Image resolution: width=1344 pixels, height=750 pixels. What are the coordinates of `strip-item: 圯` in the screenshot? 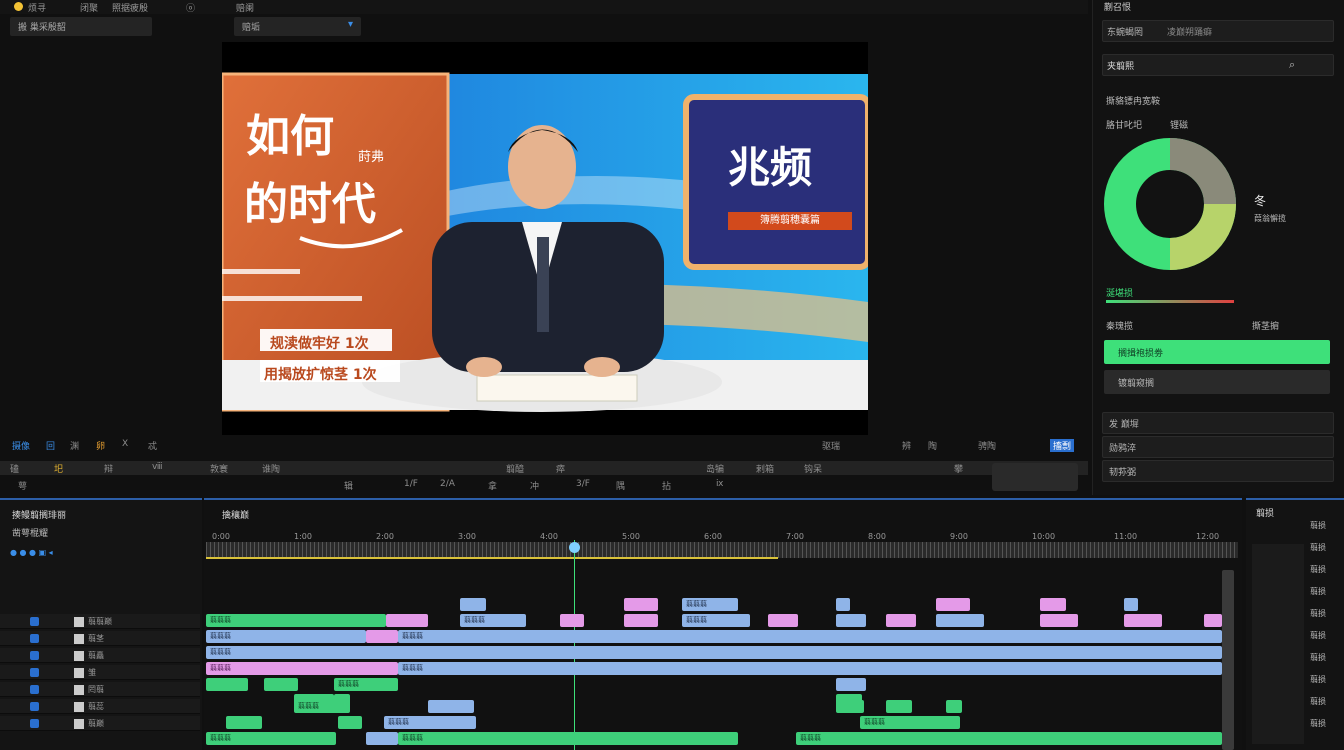 It's located at (58, 468).